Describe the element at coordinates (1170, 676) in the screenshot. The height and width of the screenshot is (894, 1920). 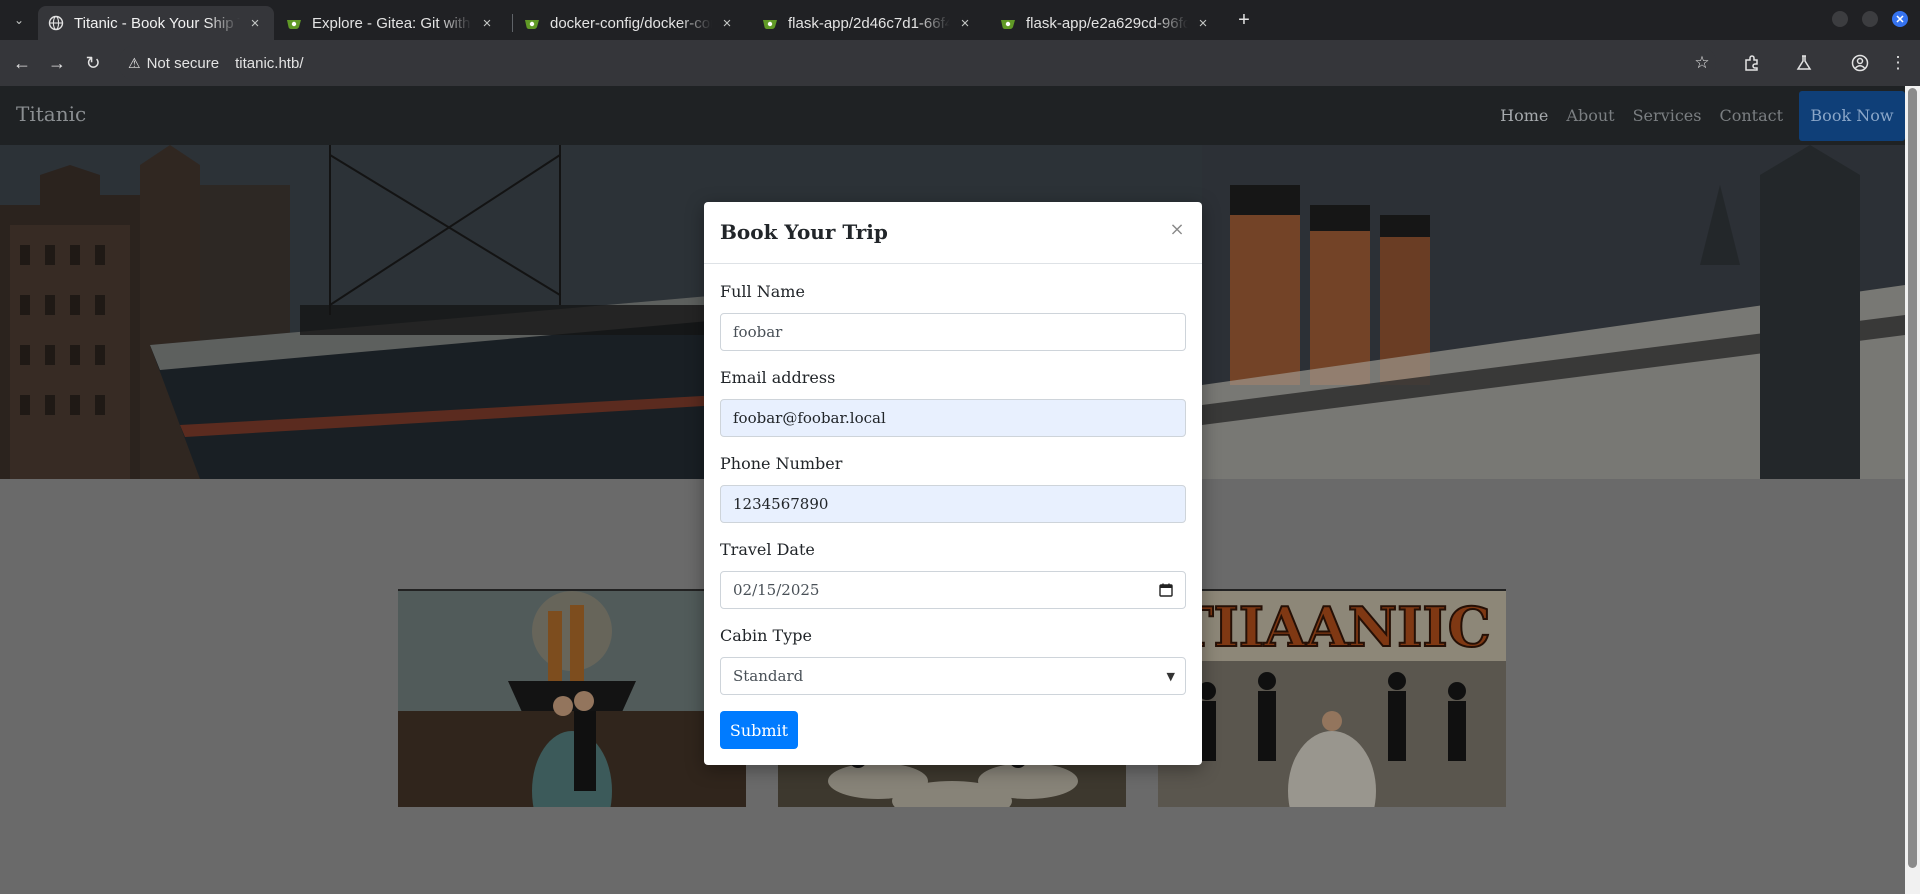
I see `chevron-down-icon: ▼` at that location.